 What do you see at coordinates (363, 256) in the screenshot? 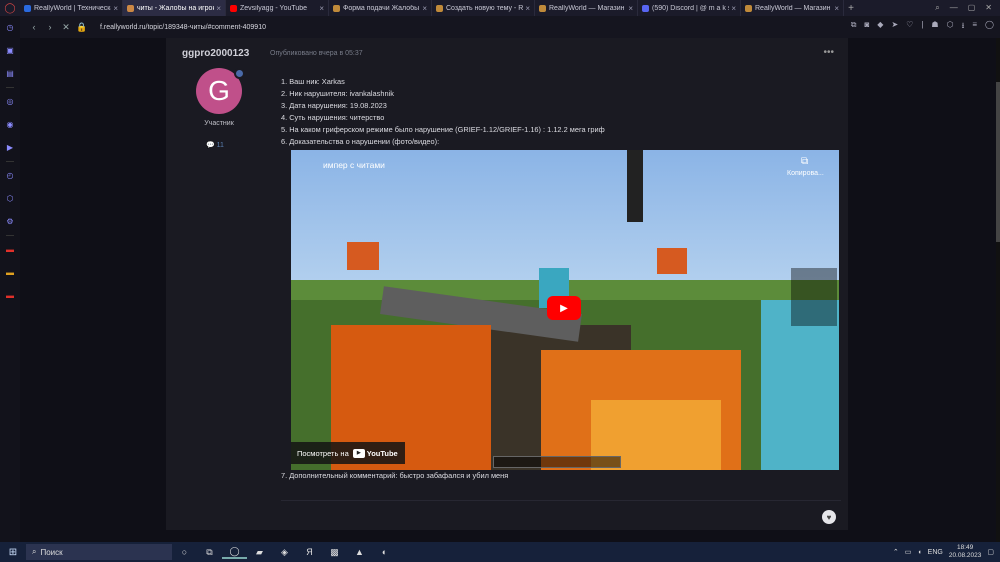
I see `video-frame-block` at bounding box center [363, 256].